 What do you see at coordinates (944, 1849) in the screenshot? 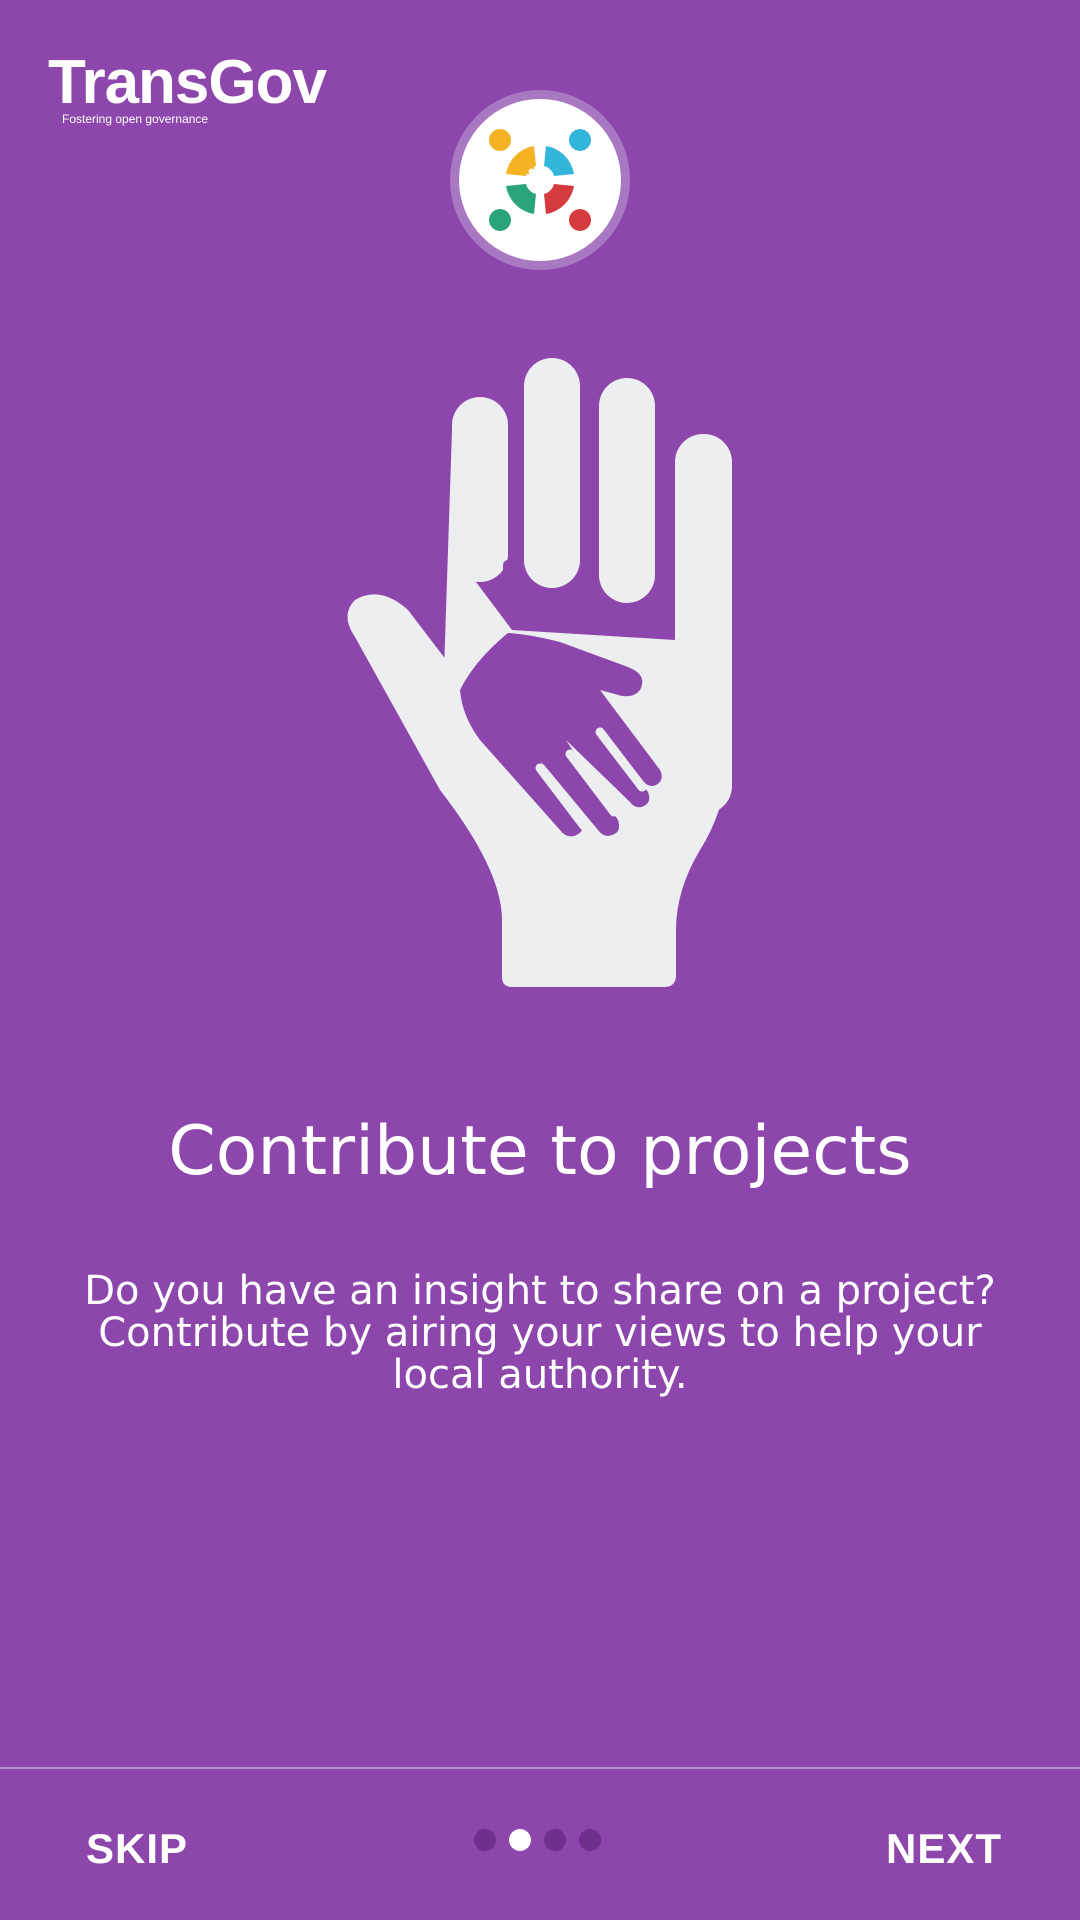
I see `next-button: NEXT` at bounding box center [944, 1849].